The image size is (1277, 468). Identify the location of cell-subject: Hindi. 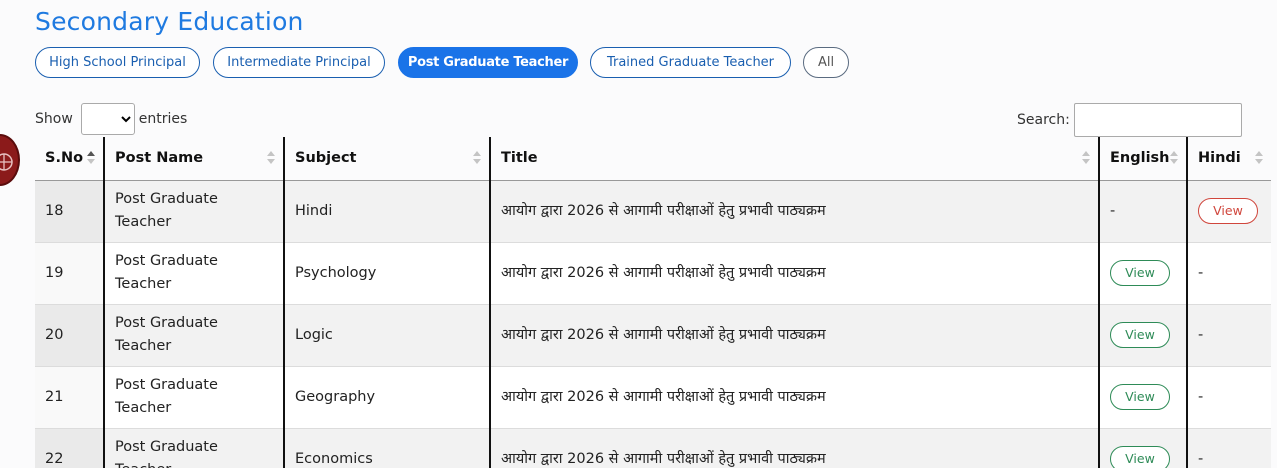
(386, 210).